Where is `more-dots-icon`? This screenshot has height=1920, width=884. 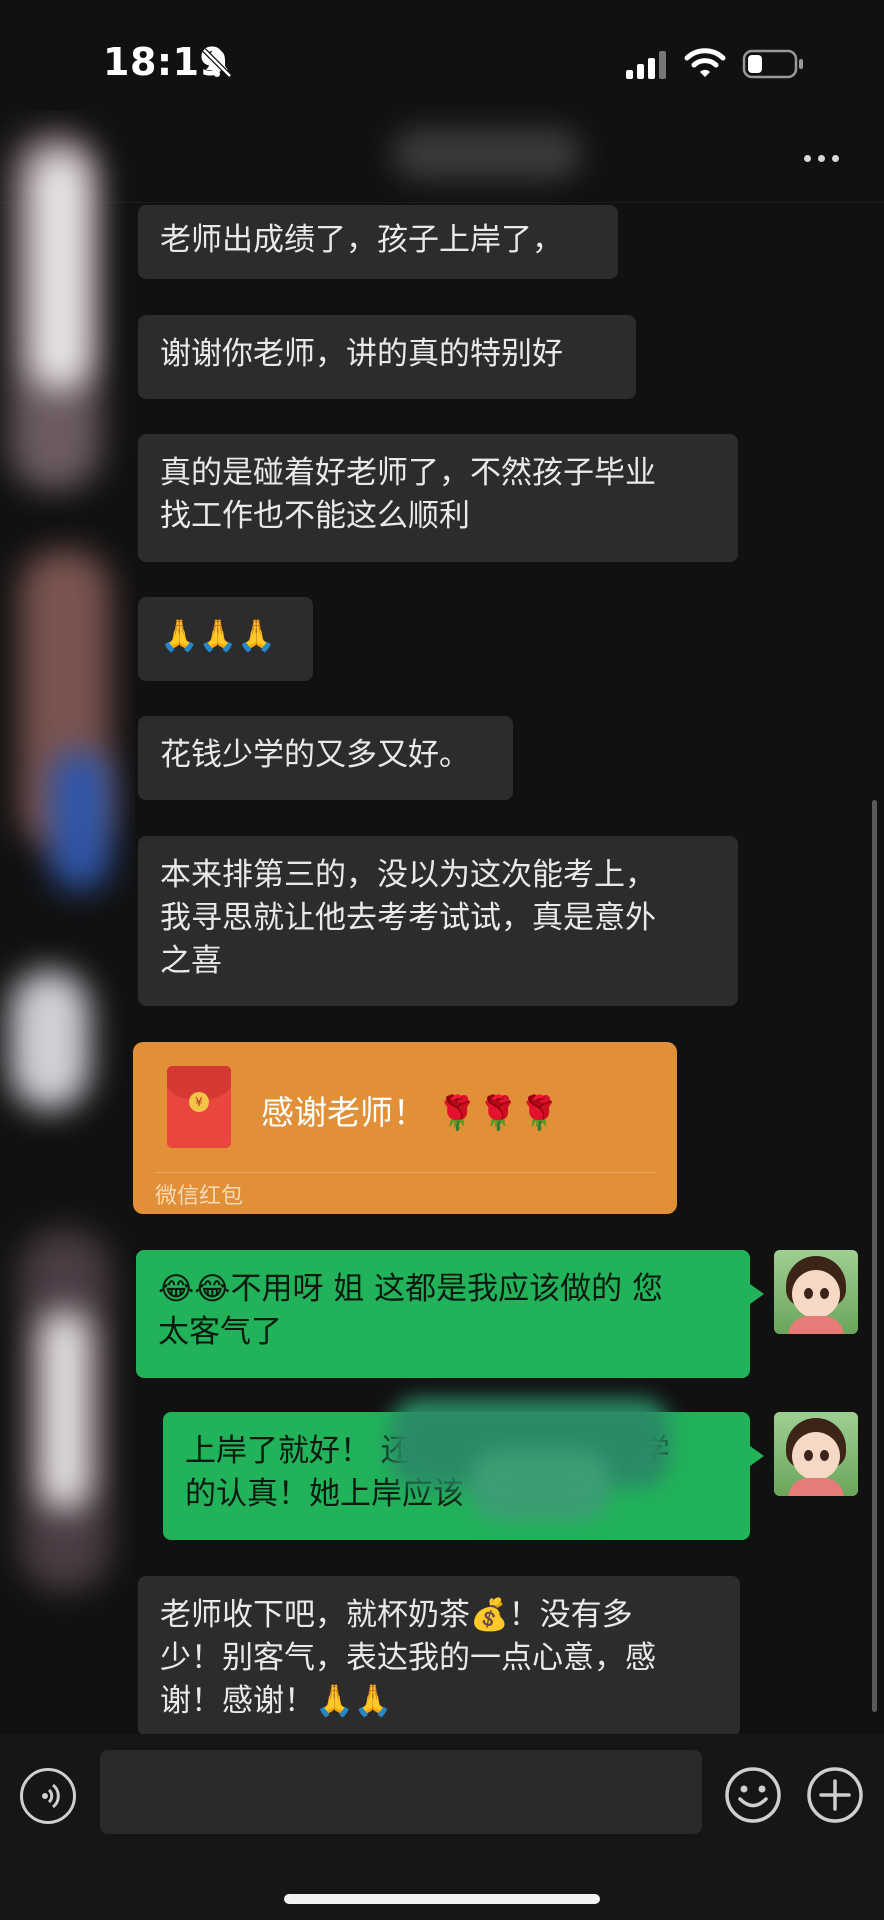 more-dots-icon is located at coordinates (821, 158).